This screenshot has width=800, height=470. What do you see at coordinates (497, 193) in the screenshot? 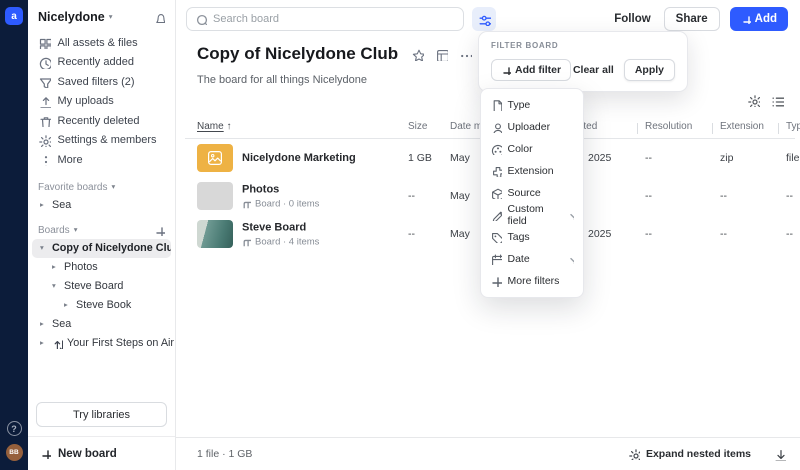
I see `cube-icon` at bounding box center [497, 193].